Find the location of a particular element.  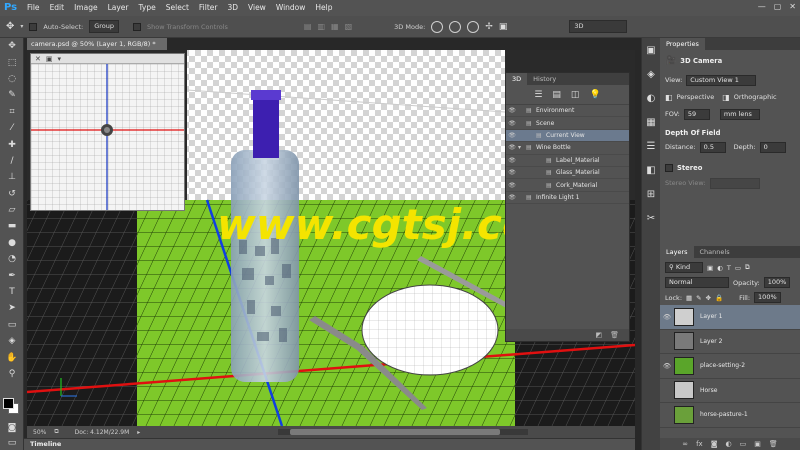

align-bottom-icon: ▦ is located at coordinates (335, 26).